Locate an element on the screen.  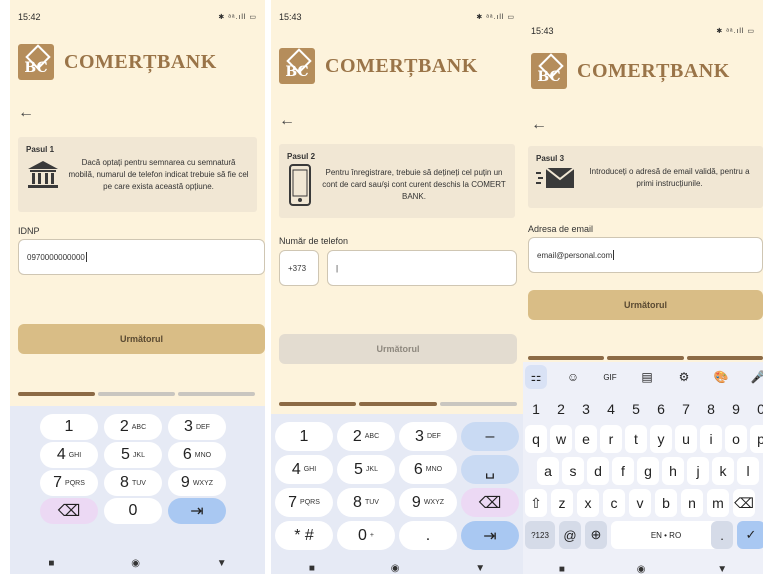
key-0: 0 + is located at coordinates (366, 535).